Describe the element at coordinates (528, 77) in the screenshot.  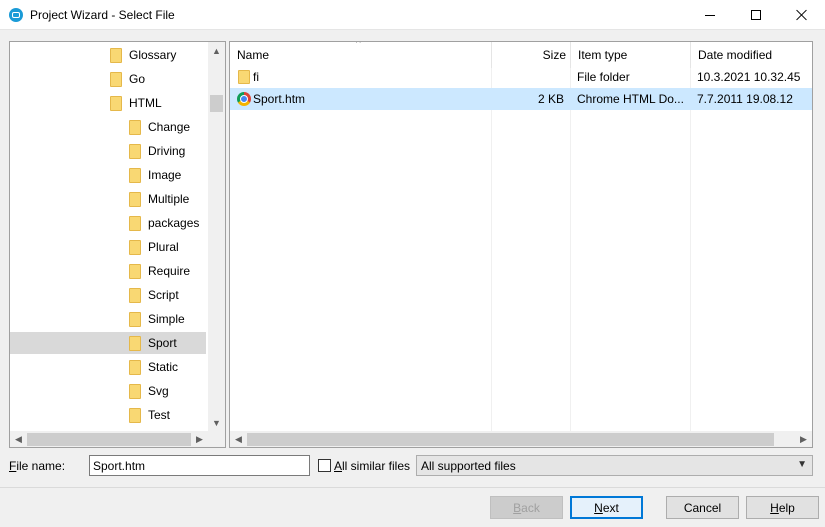
I see `cell-size` at that location.